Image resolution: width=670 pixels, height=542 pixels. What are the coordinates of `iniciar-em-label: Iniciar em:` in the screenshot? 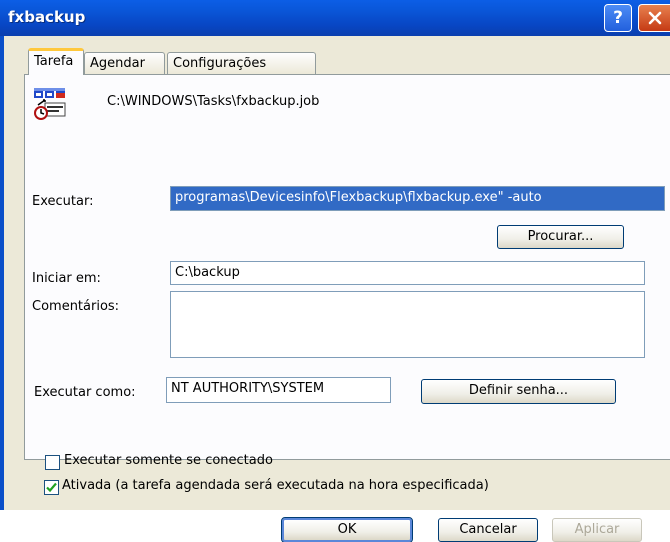 It's located at (66, 278).